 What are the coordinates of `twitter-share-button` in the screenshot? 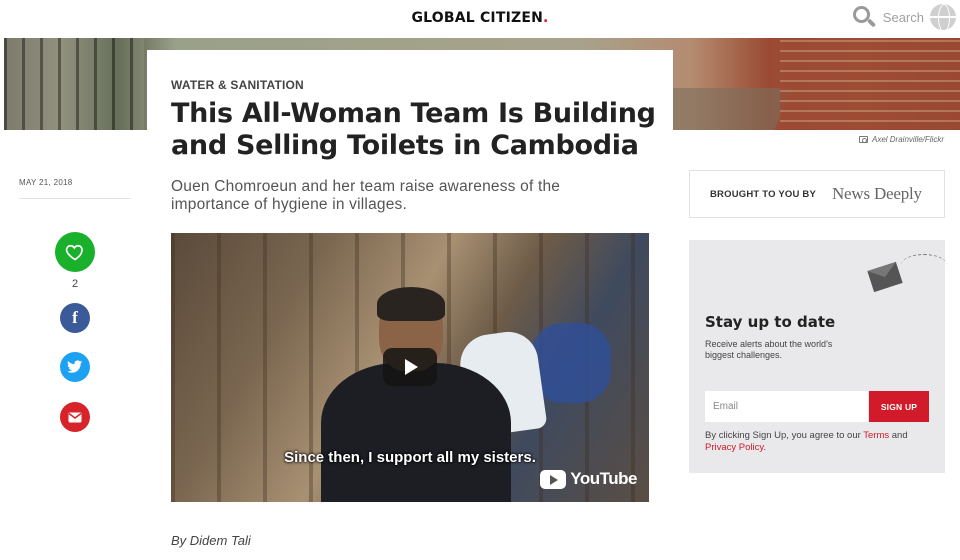 It's located at (75, 367).